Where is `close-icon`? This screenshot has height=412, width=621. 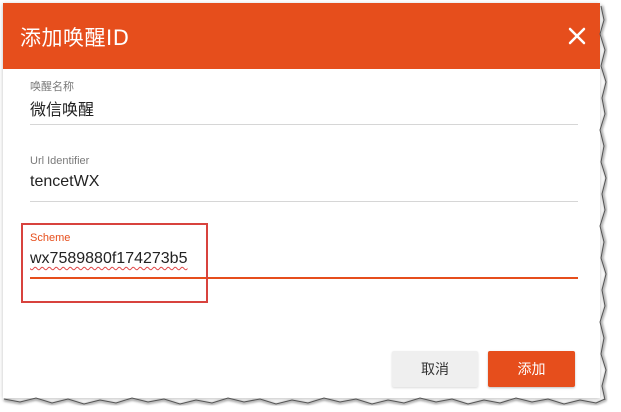 close-icon is located at coordinates (577, 36).